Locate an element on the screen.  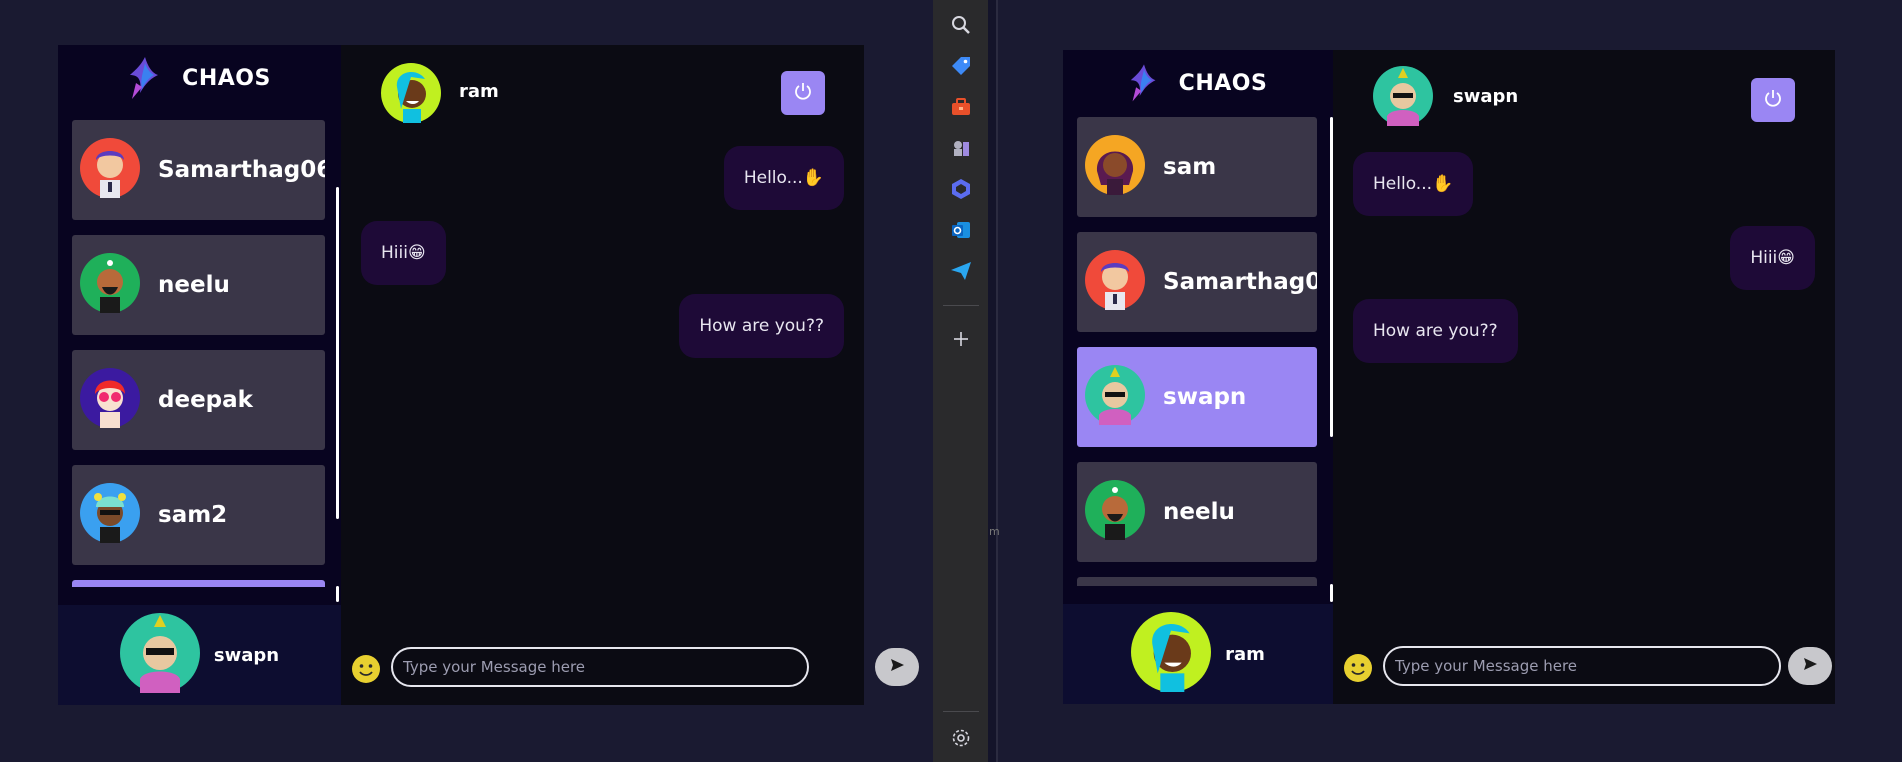
outlook-icon is located at coordinates (961, 230).